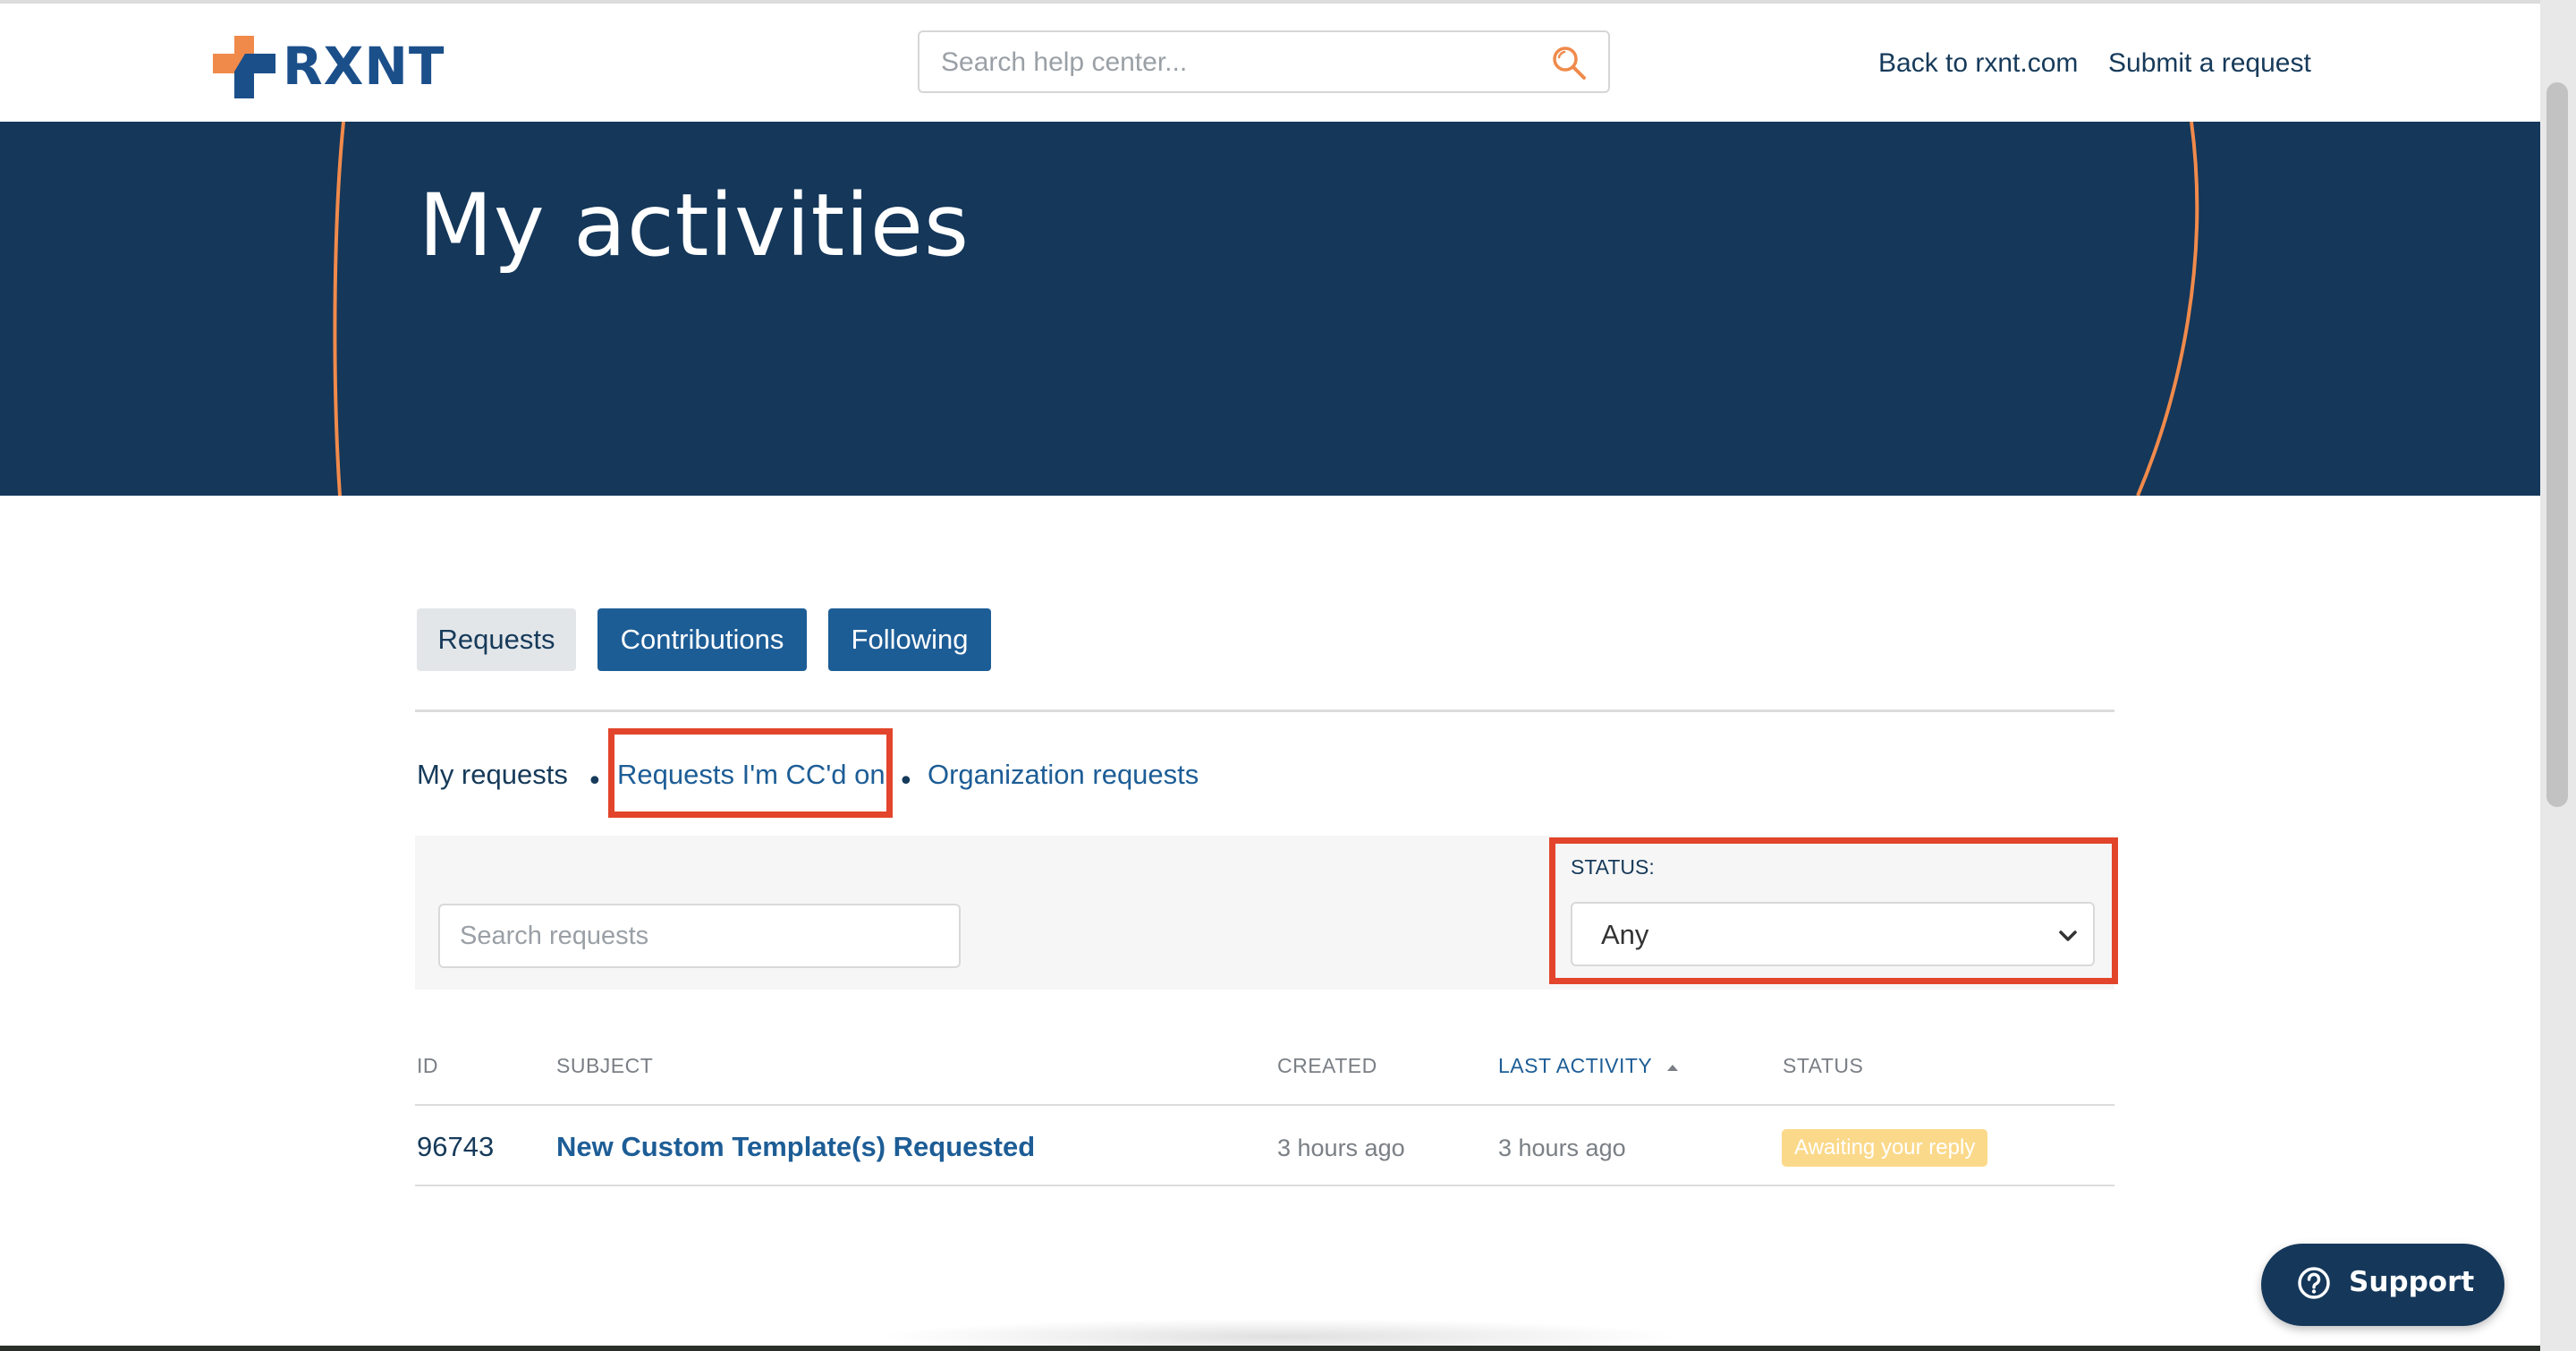  What do you see at coordinates (699, 936) in the screenshot?
I see `search-requests-input` at bounding box center [699, 936].